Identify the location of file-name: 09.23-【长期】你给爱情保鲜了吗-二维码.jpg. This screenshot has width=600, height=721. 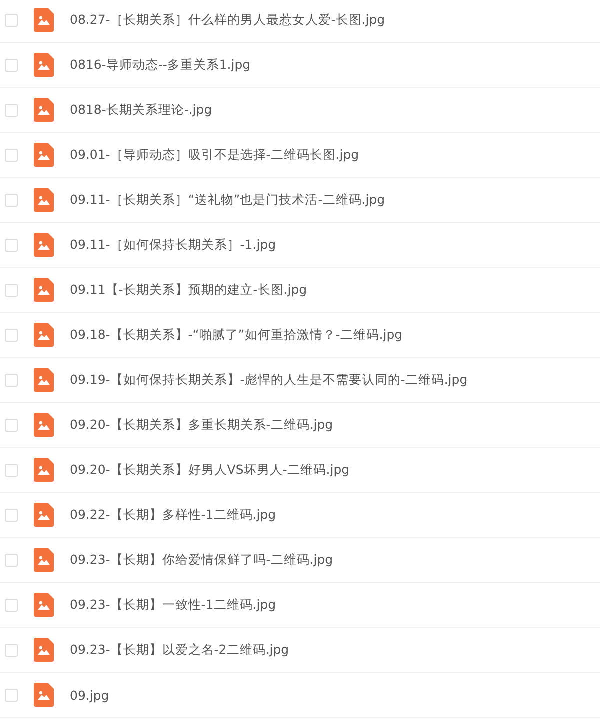
(202, 560).